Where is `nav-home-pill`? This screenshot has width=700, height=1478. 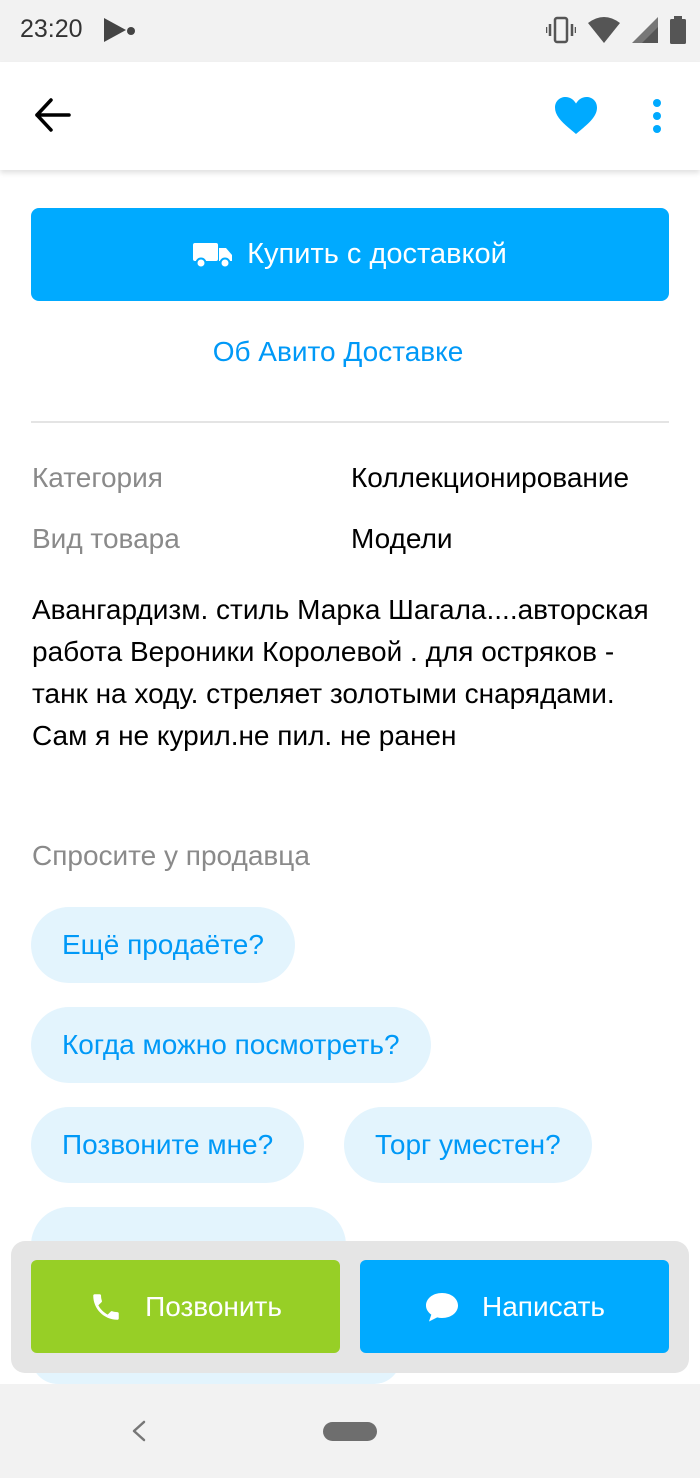 nav-home-pill is located at coordinates (350, 1431).